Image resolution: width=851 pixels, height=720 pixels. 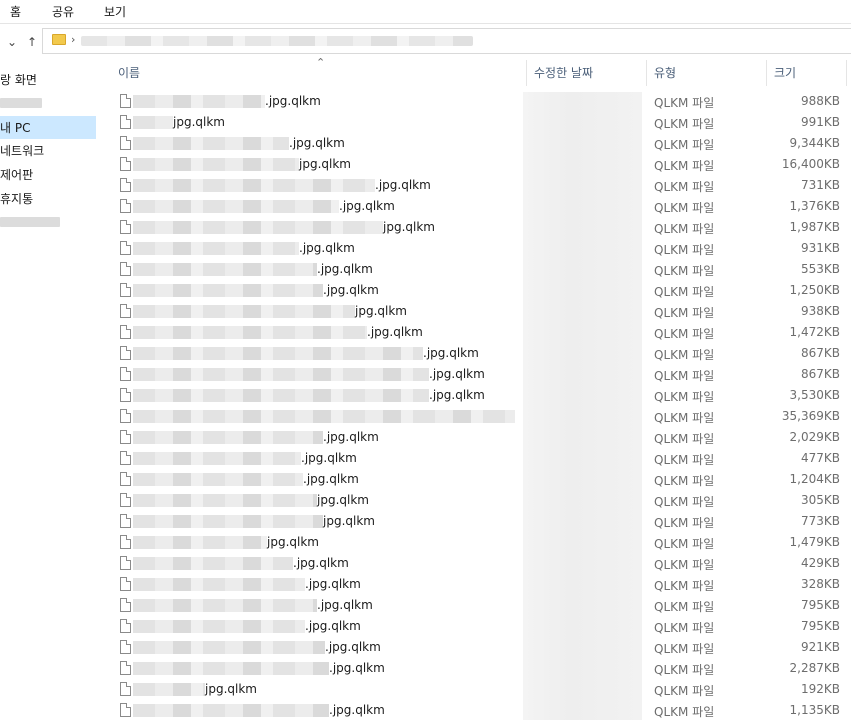 I want to click on tab-view: 보기, so click(x=115, y=11).